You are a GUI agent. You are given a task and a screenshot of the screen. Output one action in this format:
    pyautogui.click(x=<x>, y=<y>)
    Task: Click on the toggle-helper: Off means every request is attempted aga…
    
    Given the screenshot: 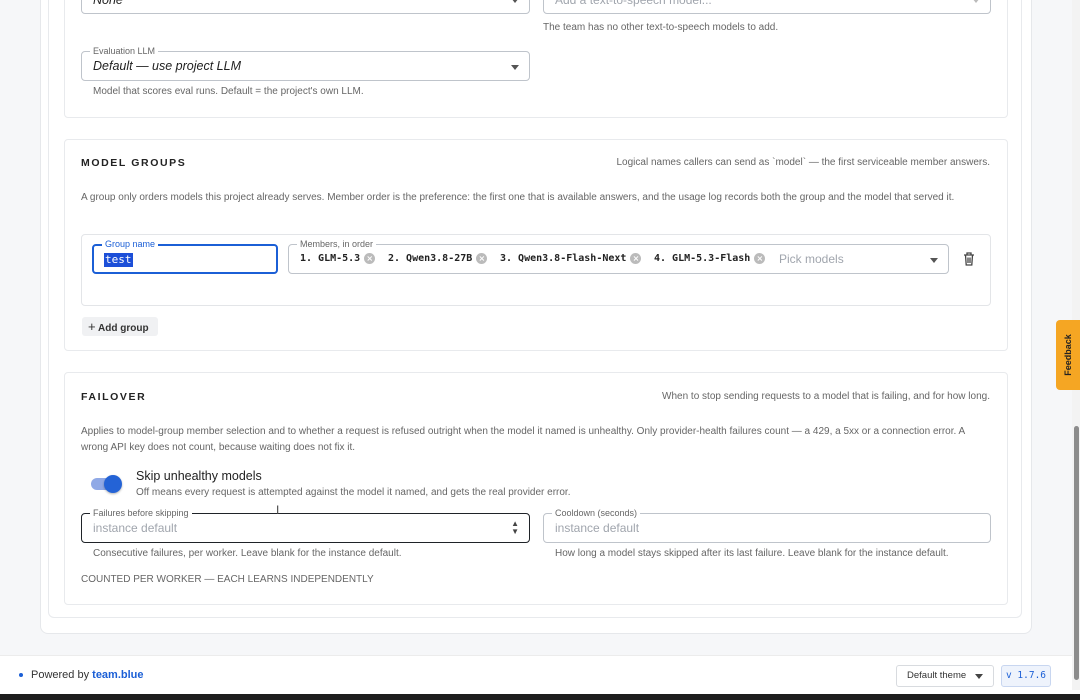 What is the action you would take?
    pyautogui.click(x=353, y=492)
    